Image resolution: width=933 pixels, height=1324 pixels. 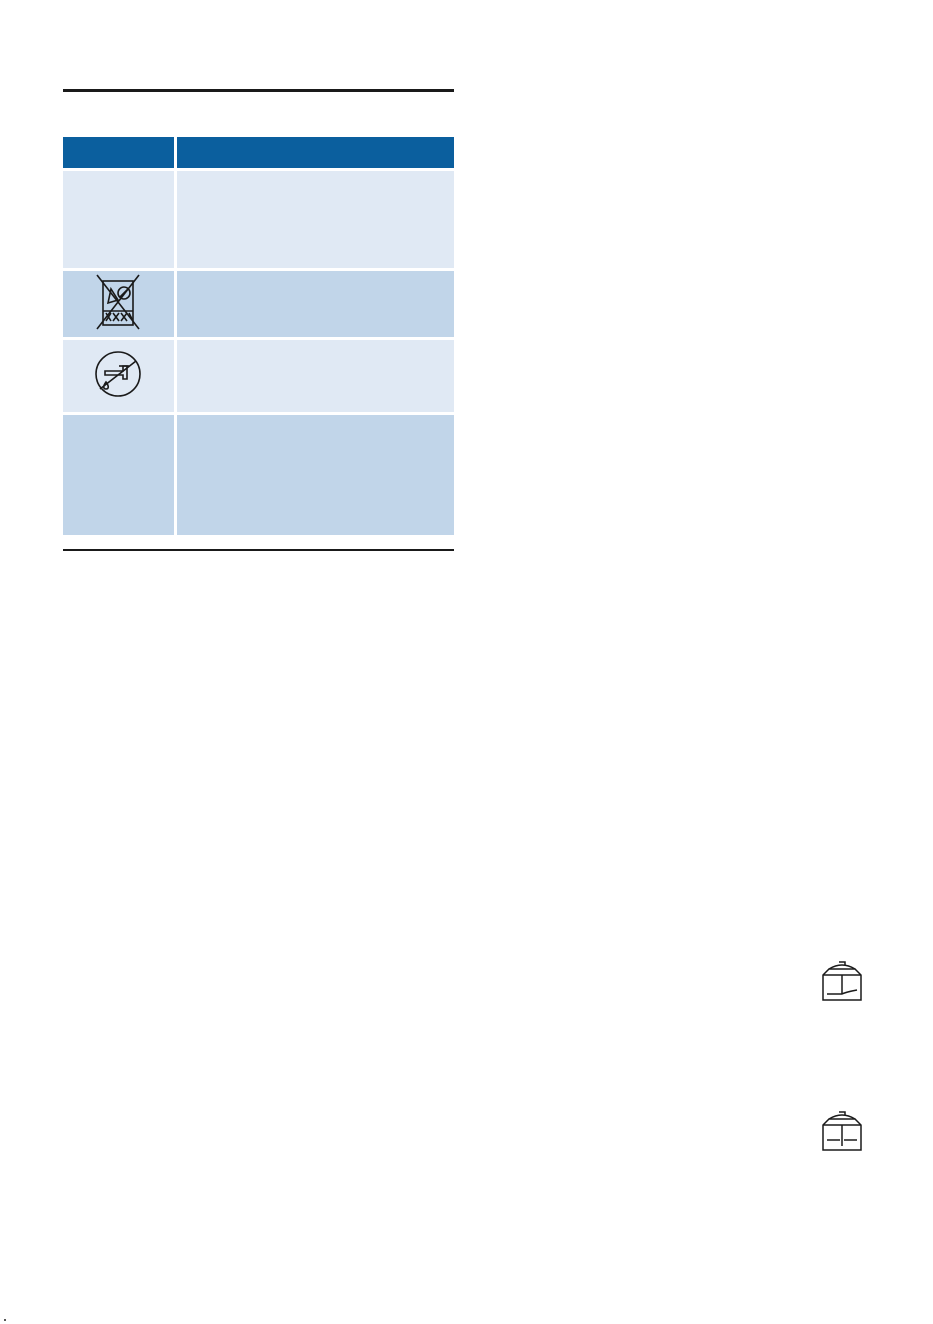 I want to click on no-dishwasher-icon, so click(x=118, y=302).